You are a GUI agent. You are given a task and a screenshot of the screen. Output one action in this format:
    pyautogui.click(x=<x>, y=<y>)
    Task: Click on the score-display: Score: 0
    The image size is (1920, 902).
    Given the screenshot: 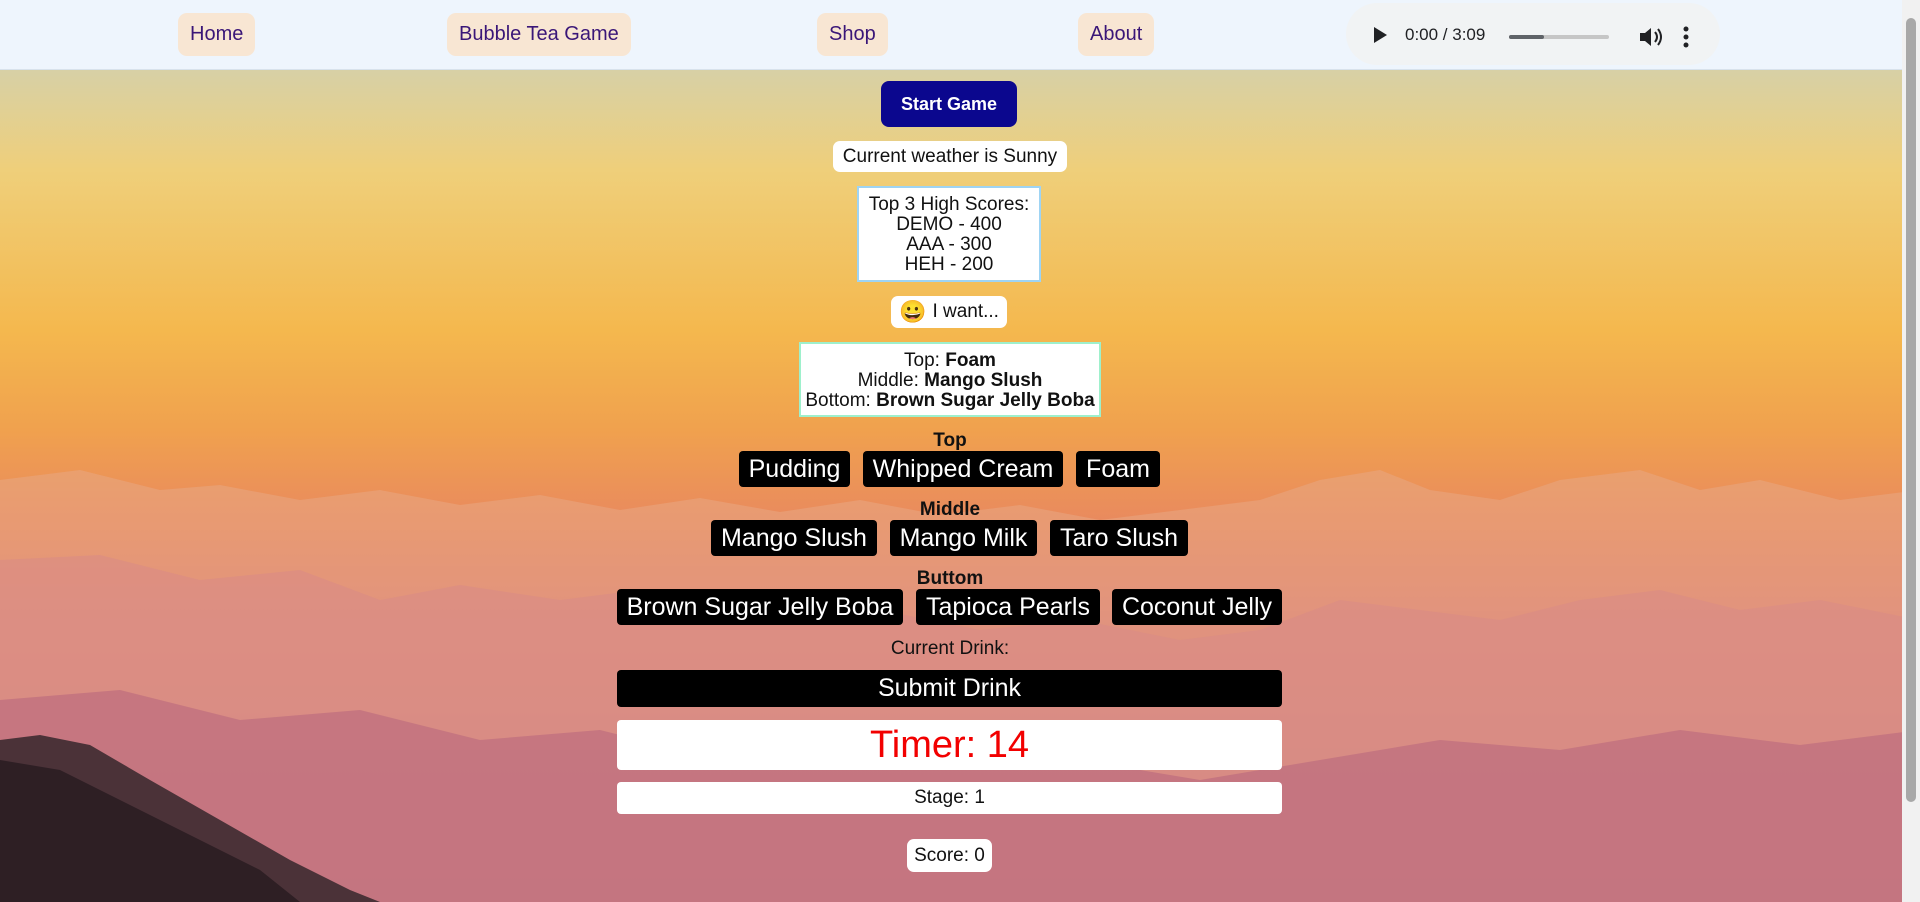 What is the action you would take?
    pyautogui.click(x=949, y=855)
    